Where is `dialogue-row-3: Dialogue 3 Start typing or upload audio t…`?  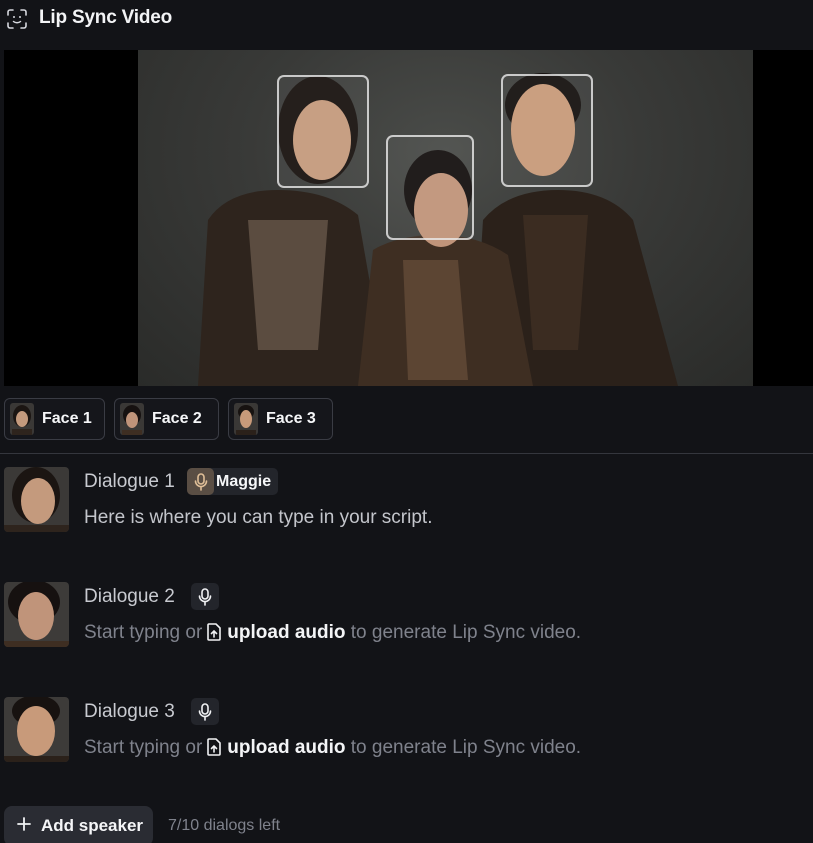 dialogue-row-3: Dialogue 3 Start typing or upload audio t… is located at coordinates (408, 732).